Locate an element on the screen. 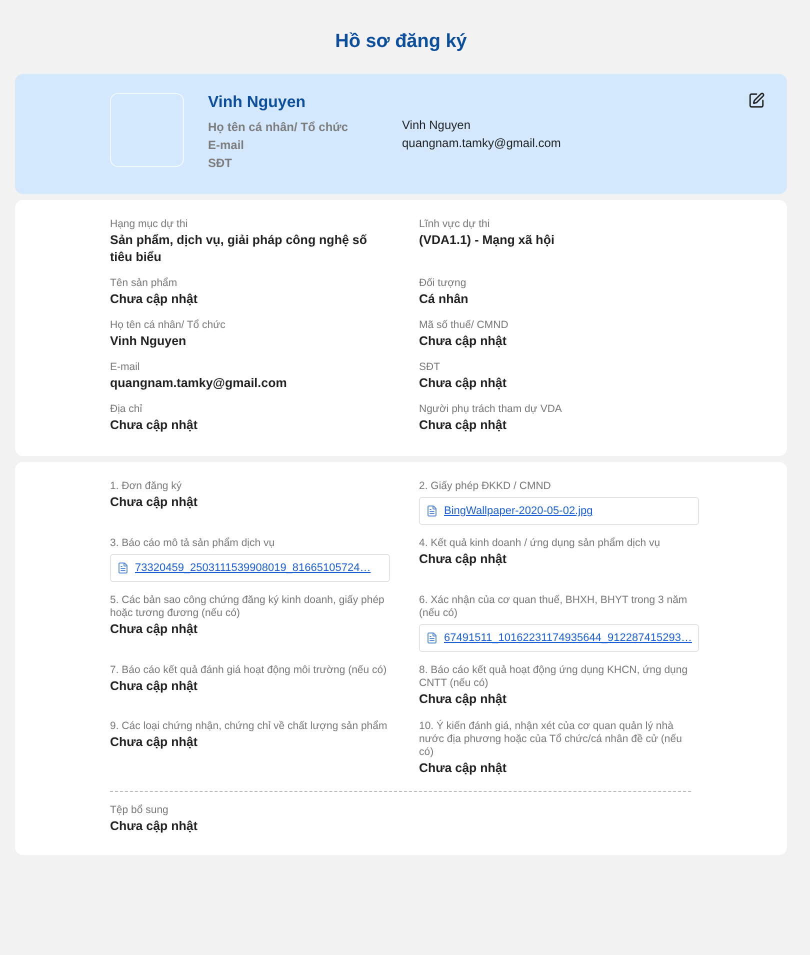 This screenshot has width=810, height=955. field-label: 10. Ý kiến đánh giá, nhận xét của cơ quan quản lý nhà nước địa phương hoặc của Tổ chức/cá nhân đề cử (nếu có) is located at coordinates (551, 739).